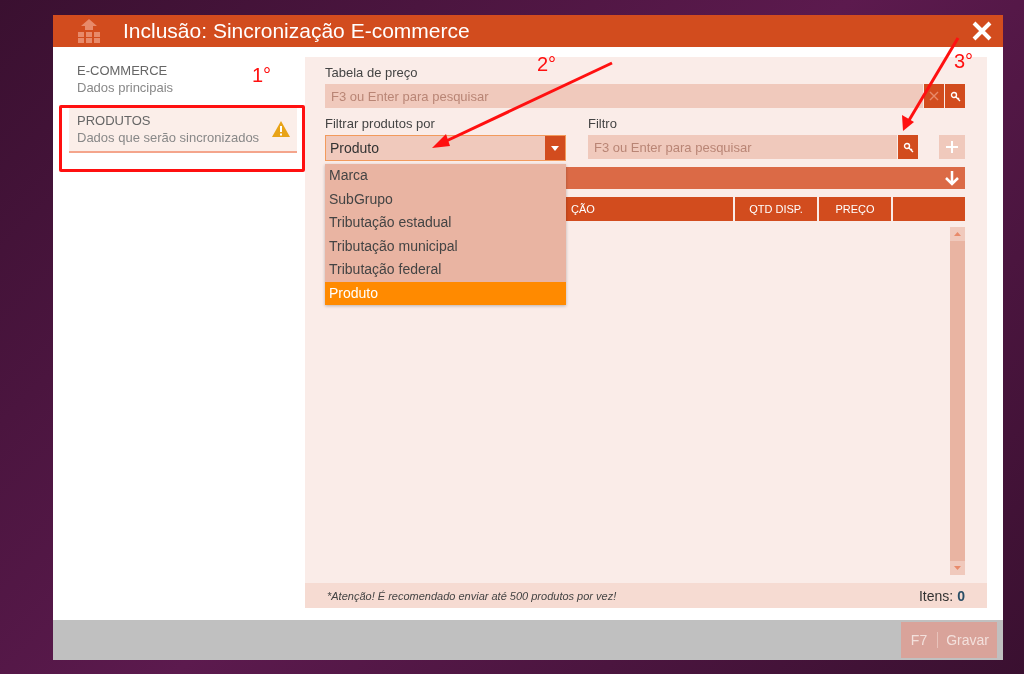 The height and width of the screenshot is (674, 1024). What do you see at coordinates (124, 79) in the screenshot?
I see `sidebar-item: E-COMMERCE Dados principais` at bounding box center [124, 79].